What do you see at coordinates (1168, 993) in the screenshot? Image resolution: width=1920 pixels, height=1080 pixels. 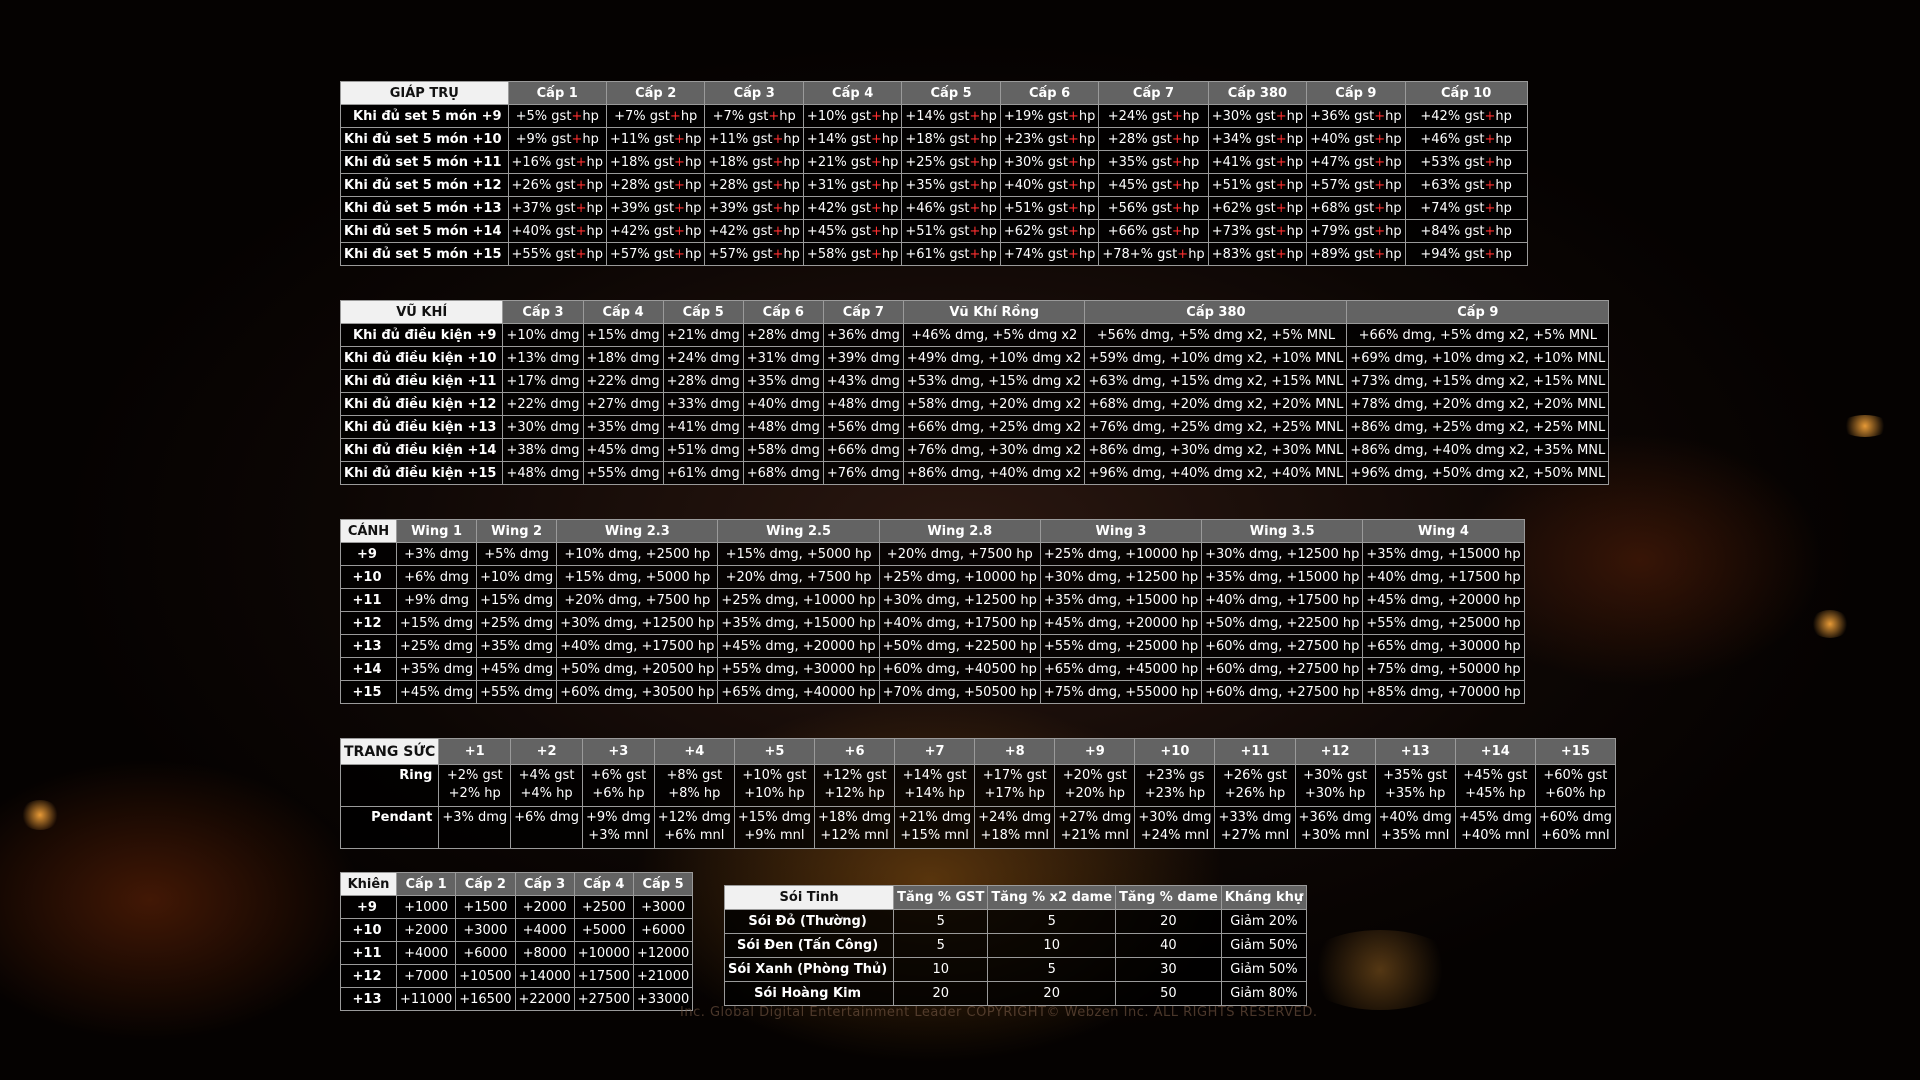 I see `wolf-cell: 50` at bounding box center [1168, 993].